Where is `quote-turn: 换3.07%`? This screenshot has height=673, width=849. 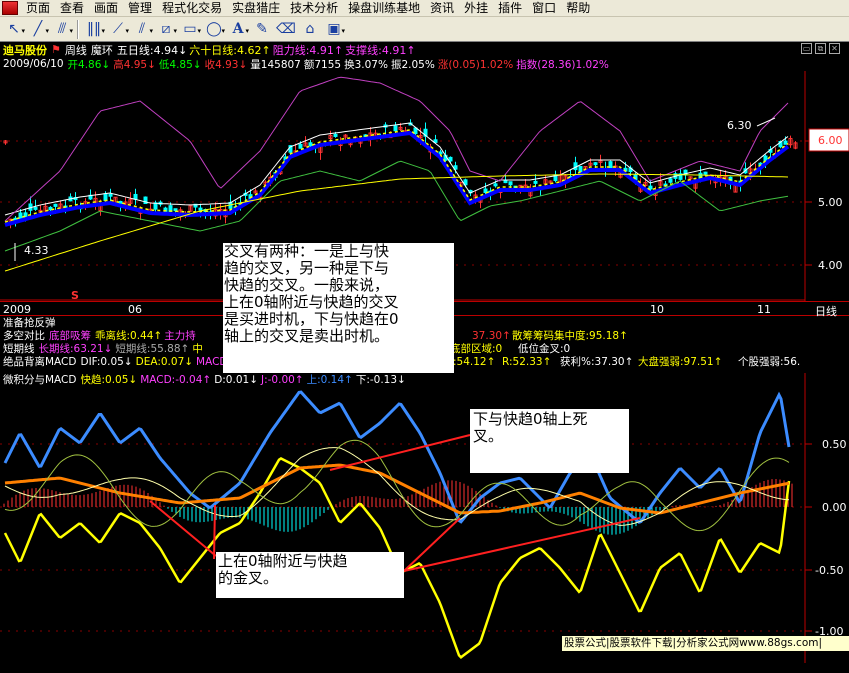
quote-turn: 换3.07% is located at coordinates (366, 64).